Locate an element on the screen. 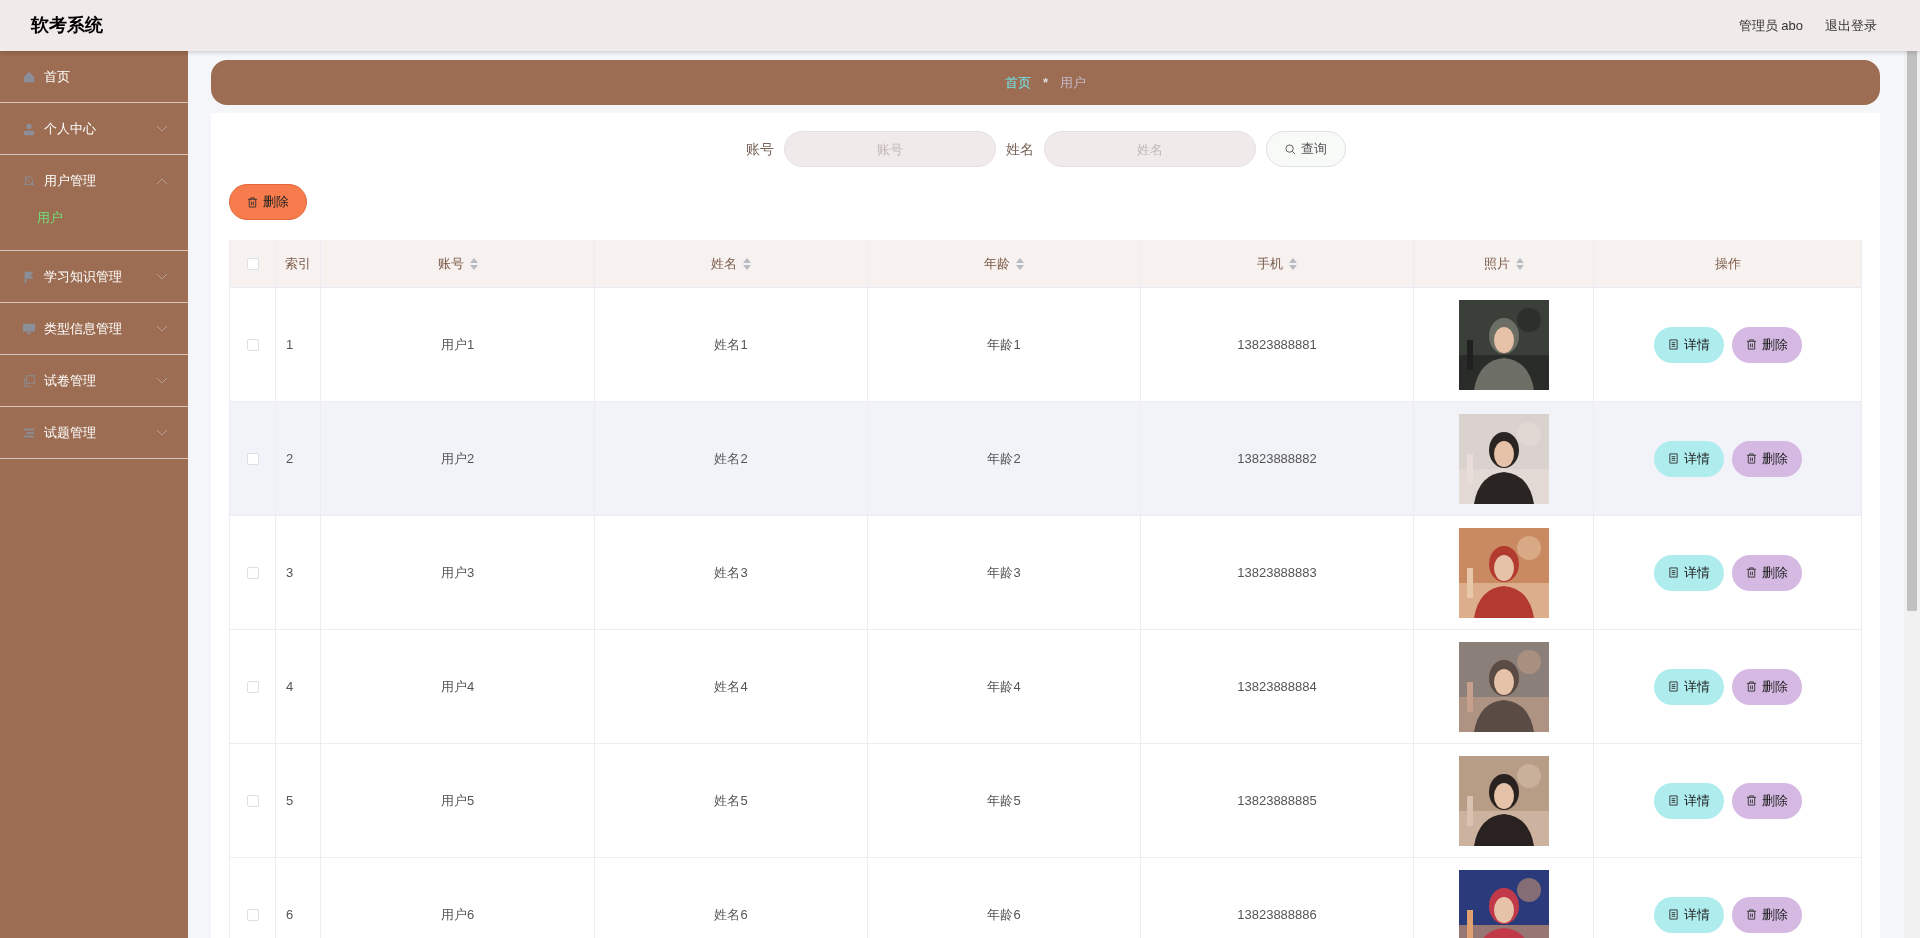 The width and height of the screenshot is (1920, 938). table-cell-text: 姓名2 is located at coordinates (731, 458).